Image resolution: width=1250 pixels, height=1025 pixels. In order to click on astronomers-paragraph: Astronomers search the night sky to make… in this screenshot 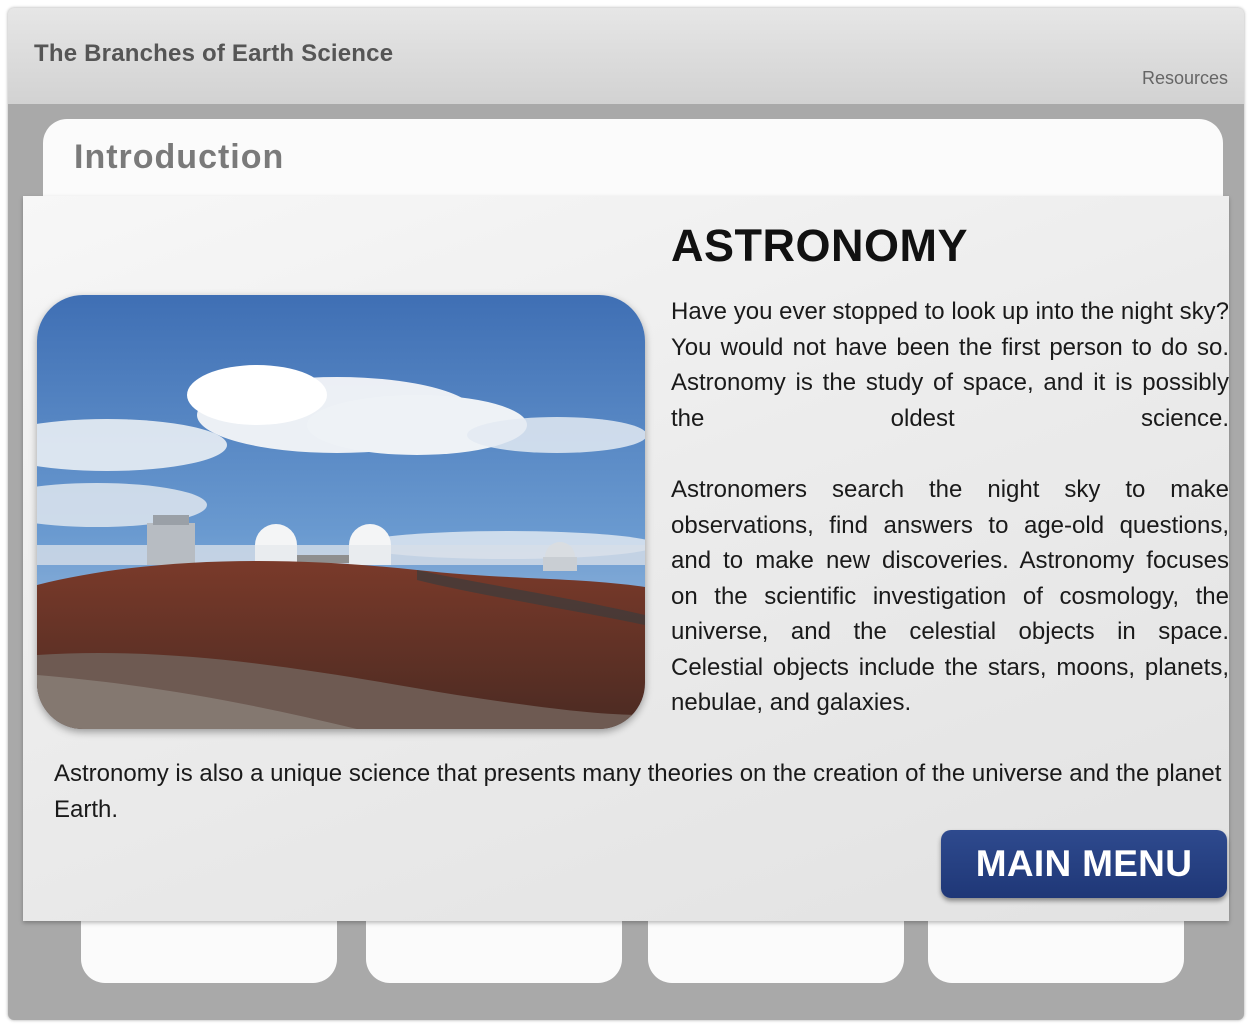, I will do `click(950, 596)`.